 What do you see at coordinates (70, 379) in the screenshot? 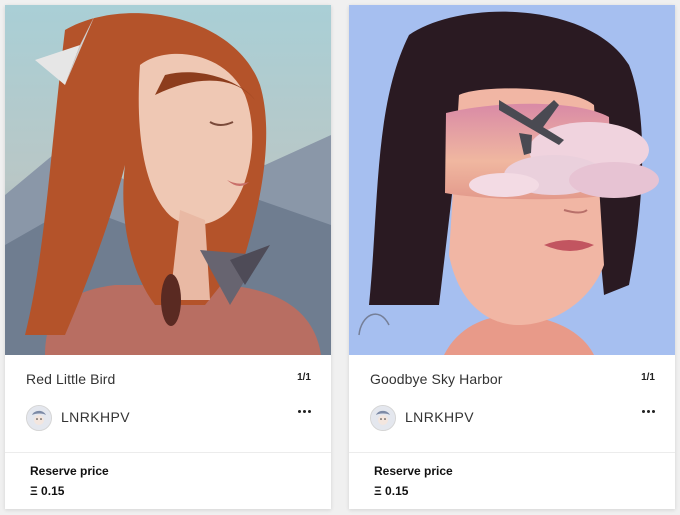
I see `artwork-title: Red Little Bird` at bounding box center [70, 379].